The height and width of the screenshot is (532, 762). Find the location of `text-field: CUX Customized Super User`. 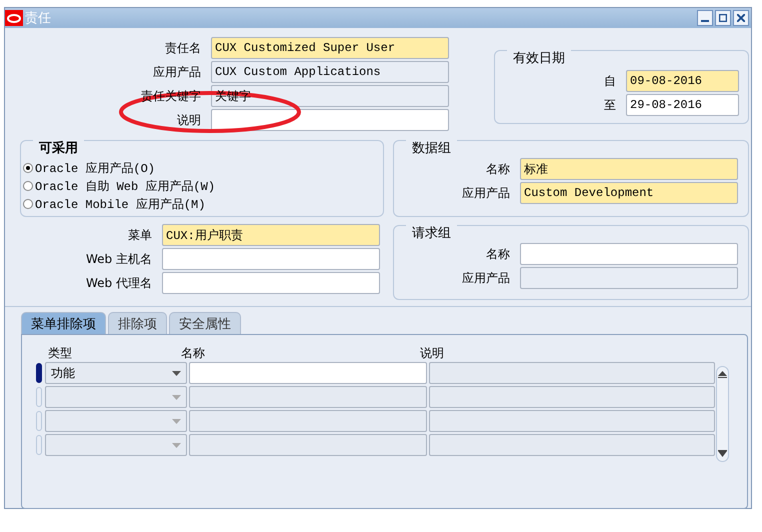

text-field: CUX Customized Super User is located at coordinates (330, 48).